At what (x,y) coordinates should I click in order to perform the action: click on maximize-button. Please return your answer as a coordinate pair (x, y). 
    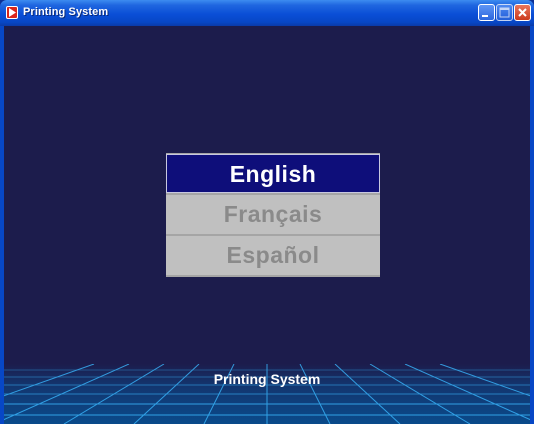
    Looking at the image, I should click on (504, 12).